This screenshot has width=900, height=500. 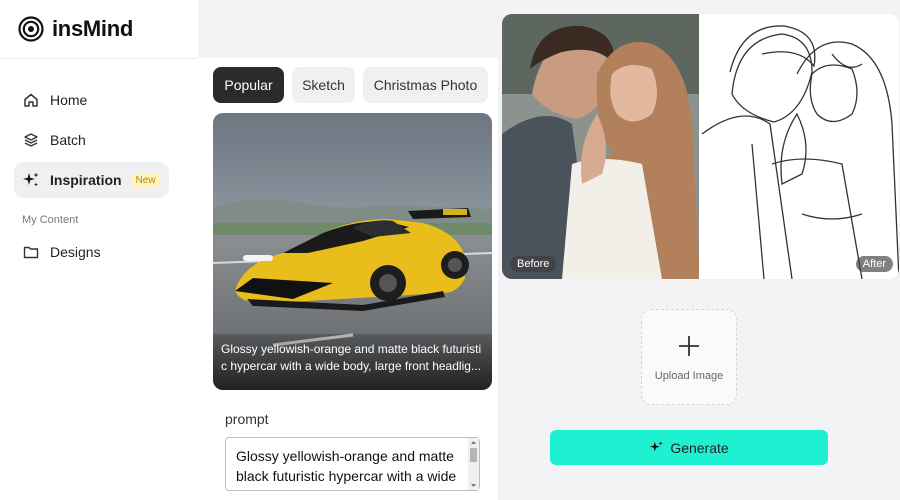 I want to click on layers-icon, so click(x=31, y=140).